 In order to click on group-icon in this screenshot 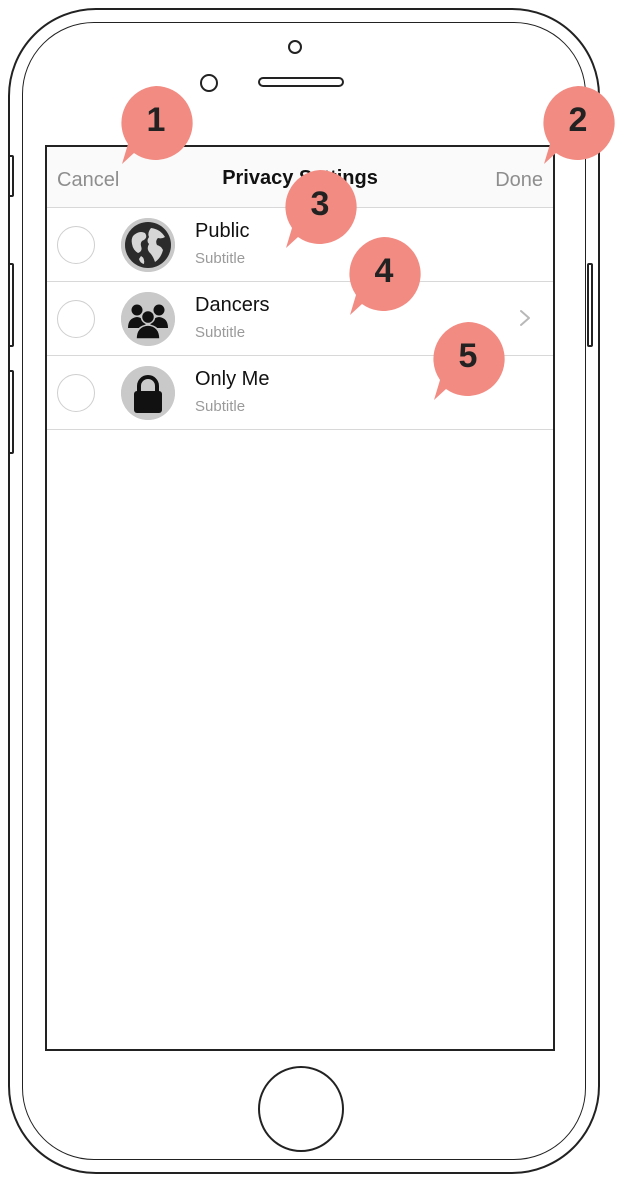, I will do `click(148, 319)`.